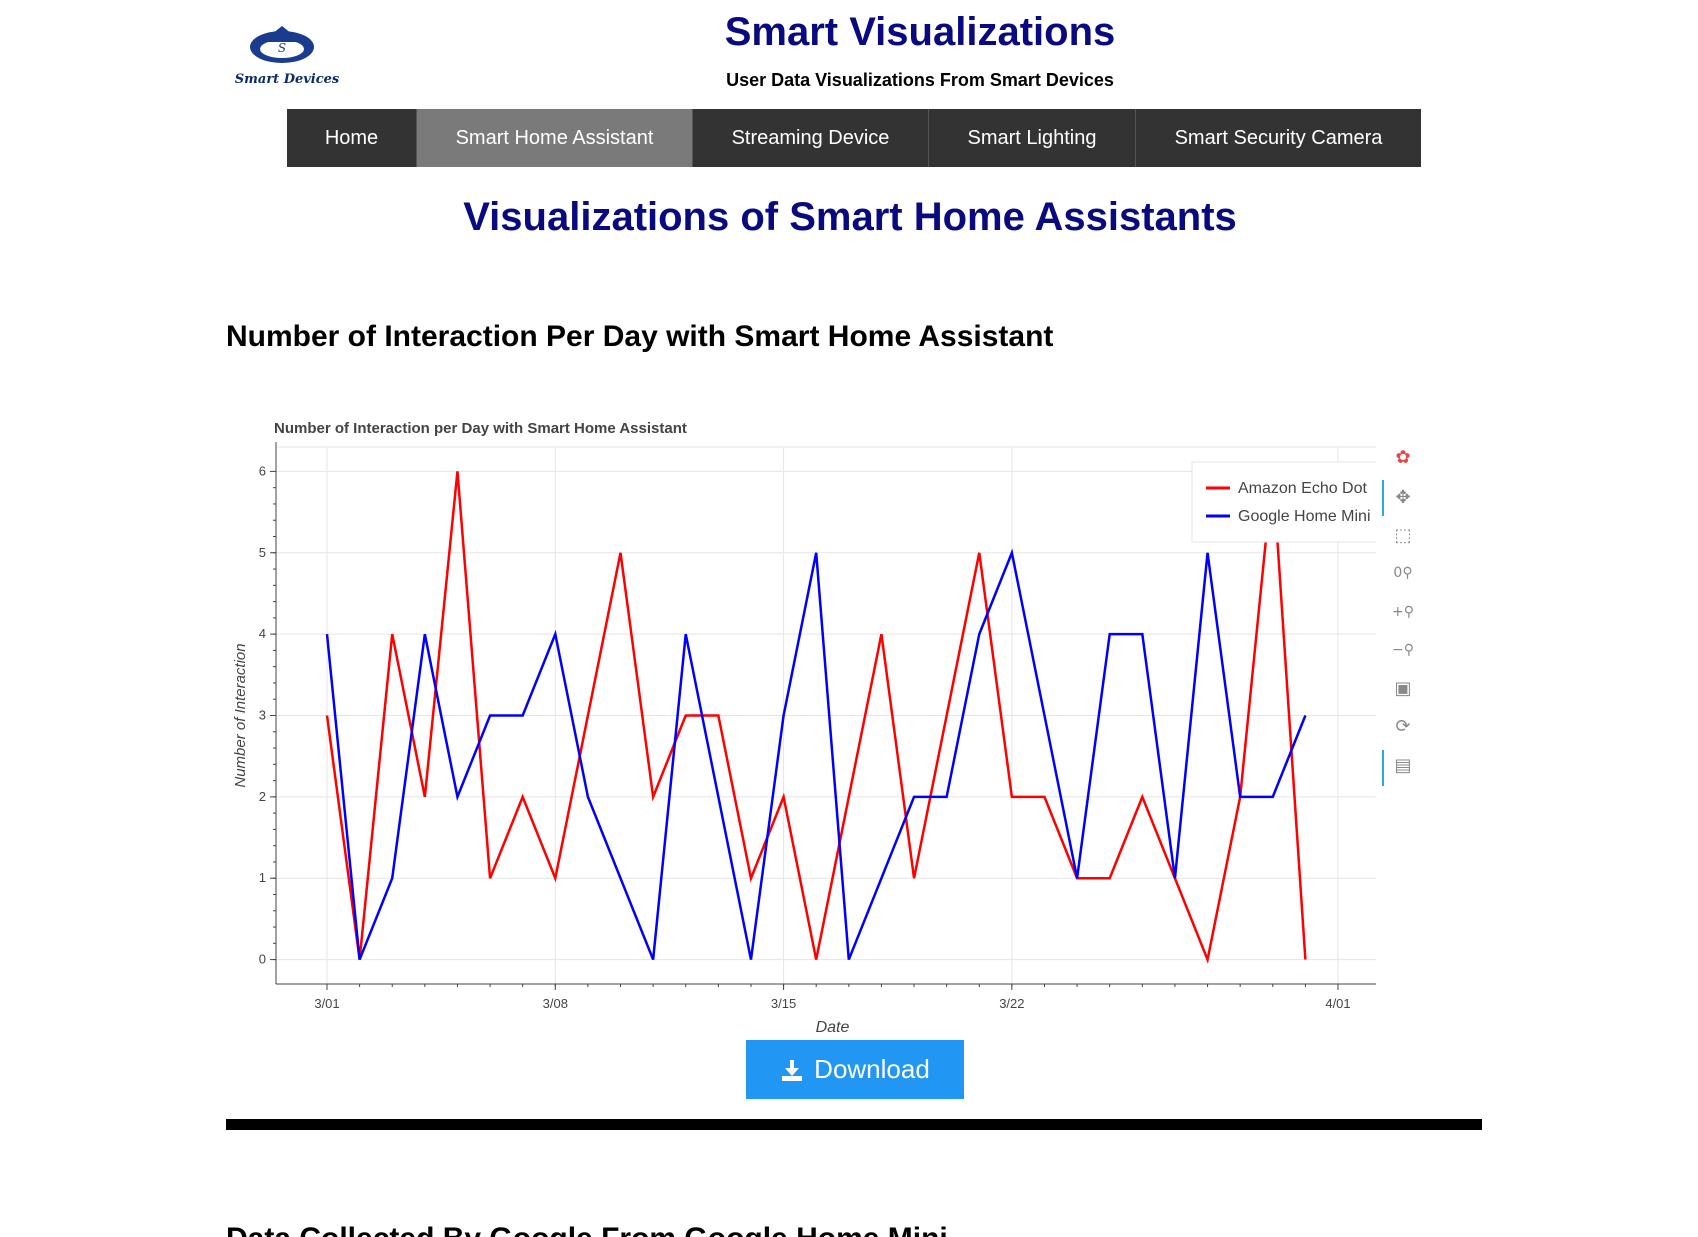  Describe the element at coordinates (262, 715) in the screenshot. I see `y-tick-label: 3` at that location.